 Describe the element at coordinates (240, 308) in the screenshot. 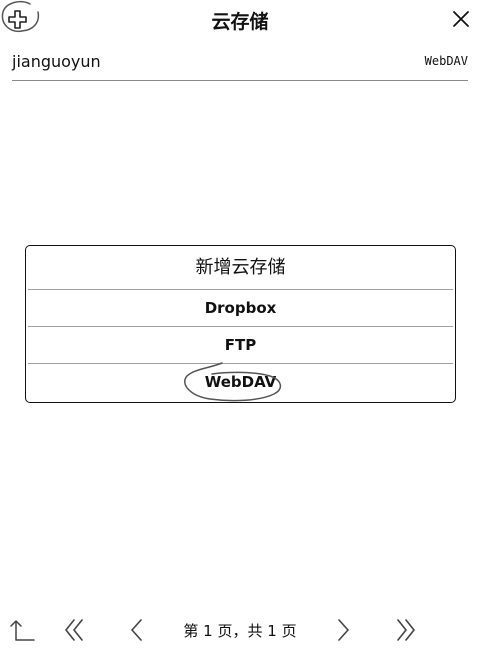

I see `option-dropbox: Dropbox` at that location.